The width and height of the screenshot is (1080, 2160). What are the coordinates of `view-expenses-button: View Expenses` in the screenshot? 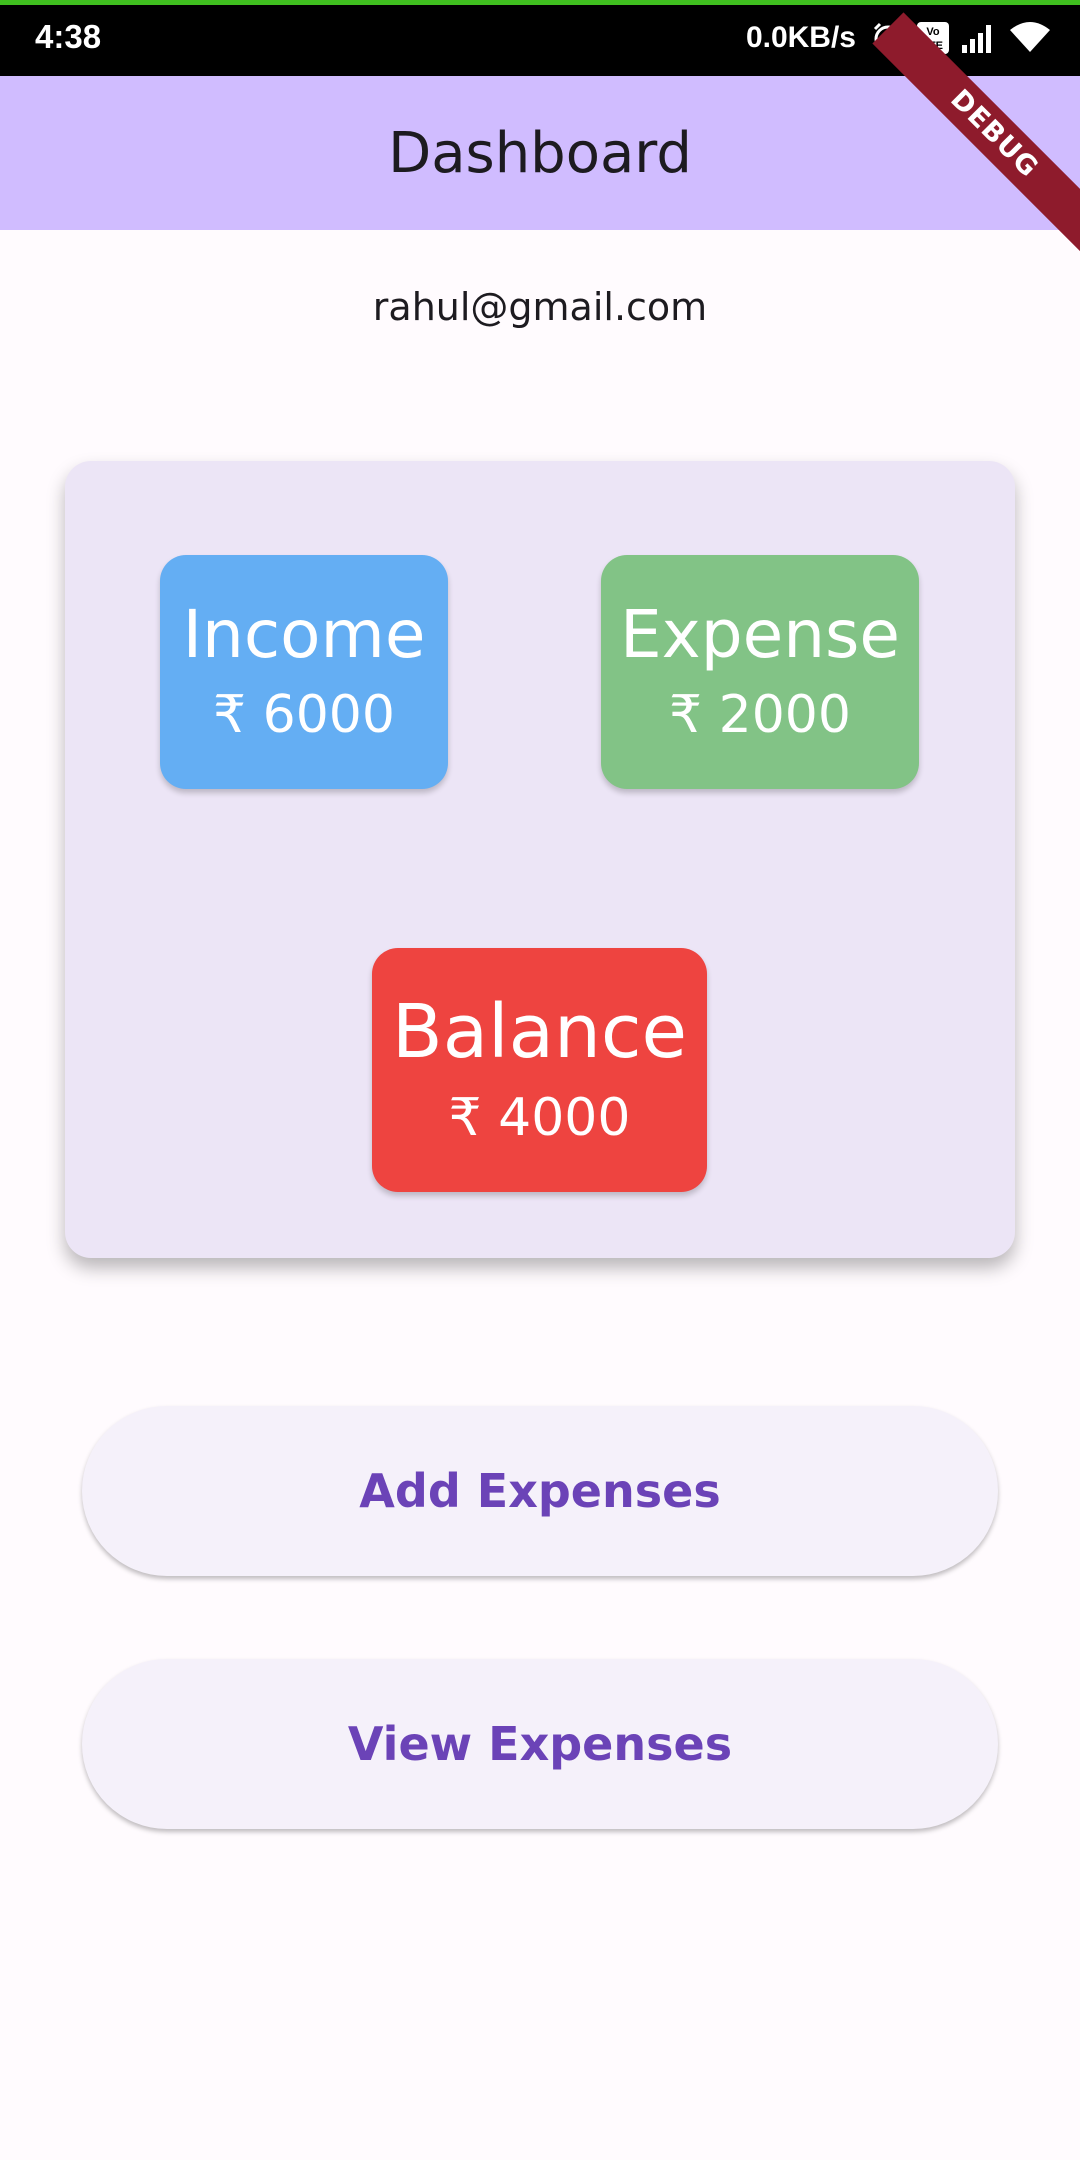 It's located at (540, 1744).